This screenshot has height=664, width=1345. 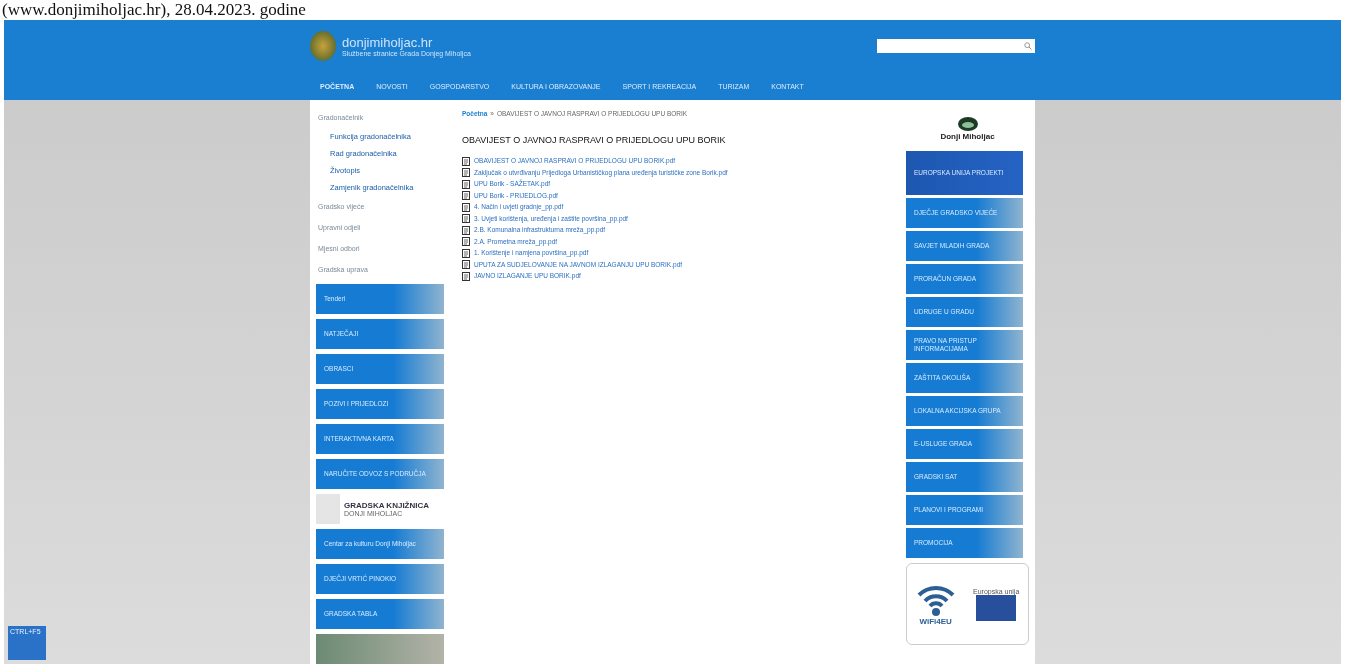 I want to click on emblem-icon, so click(x=967, y=123).